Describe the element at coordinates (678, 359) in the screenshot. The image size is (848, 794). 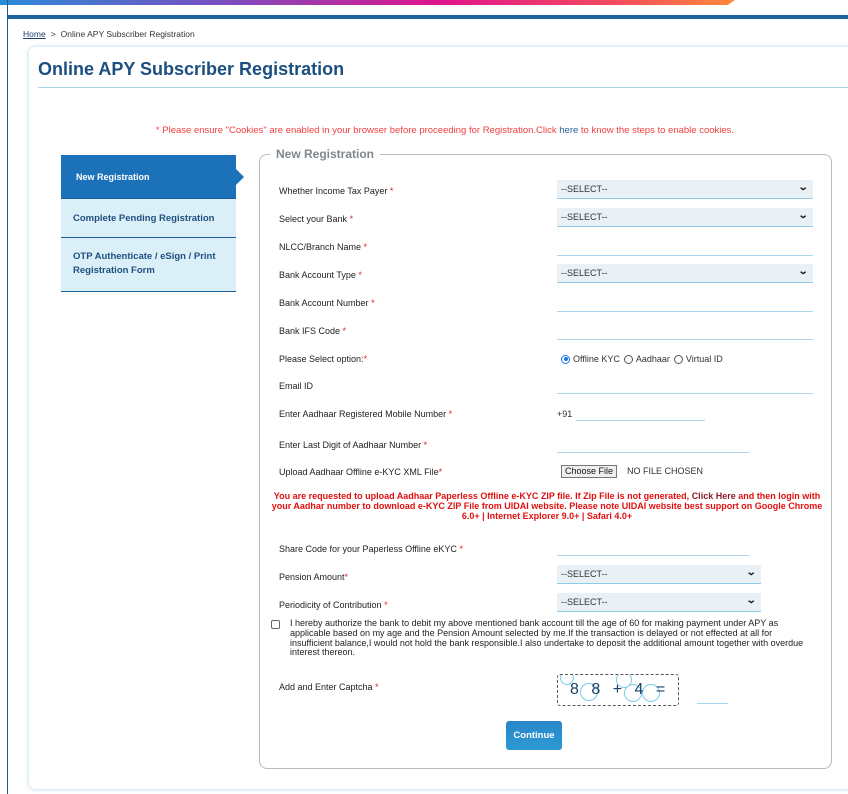
I see `radio-virtual-id` at that location.